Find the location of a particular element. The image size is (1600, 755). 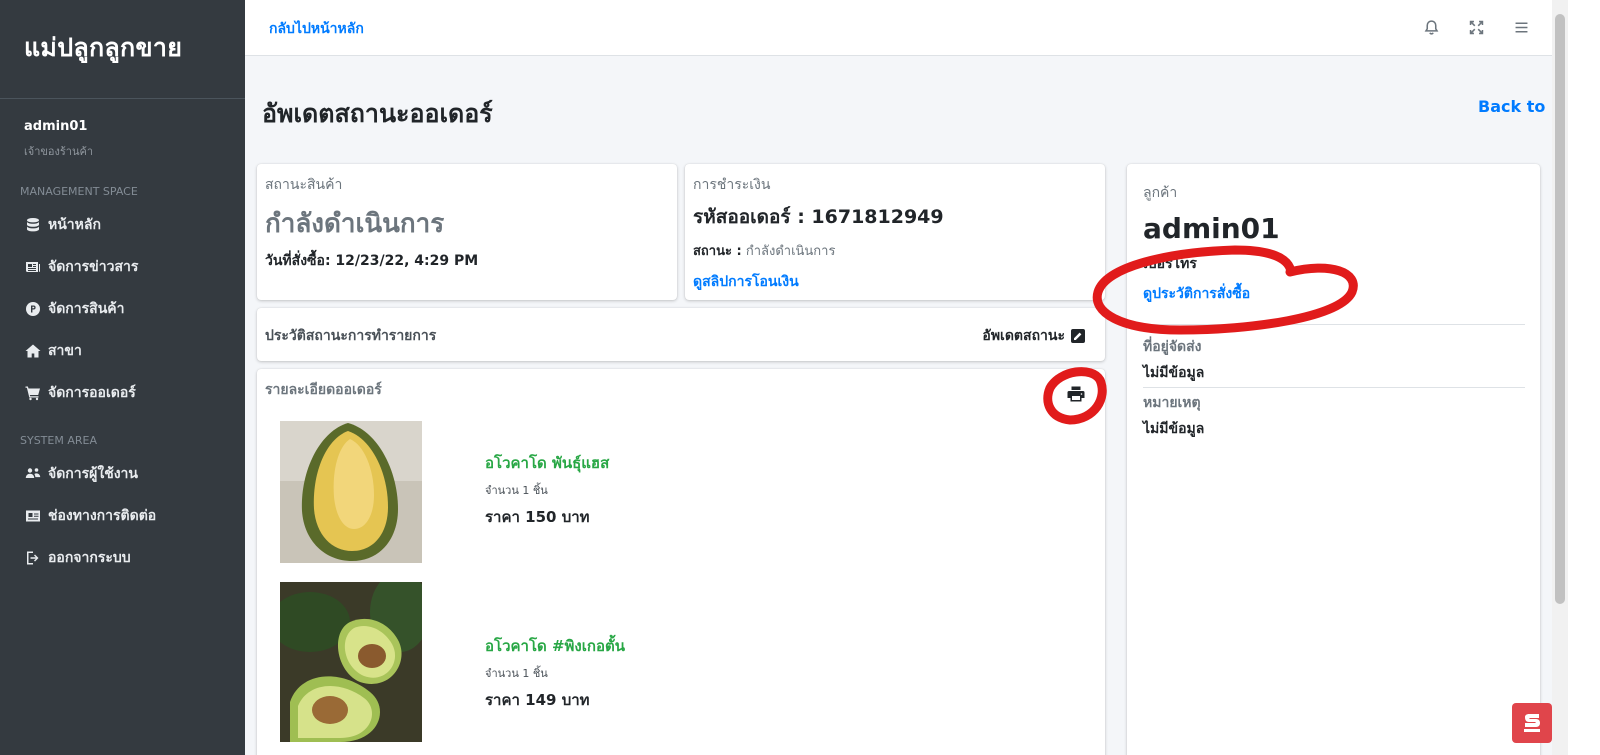

product-price: ราคา 150 บาท is located at coordinates (537, 517).